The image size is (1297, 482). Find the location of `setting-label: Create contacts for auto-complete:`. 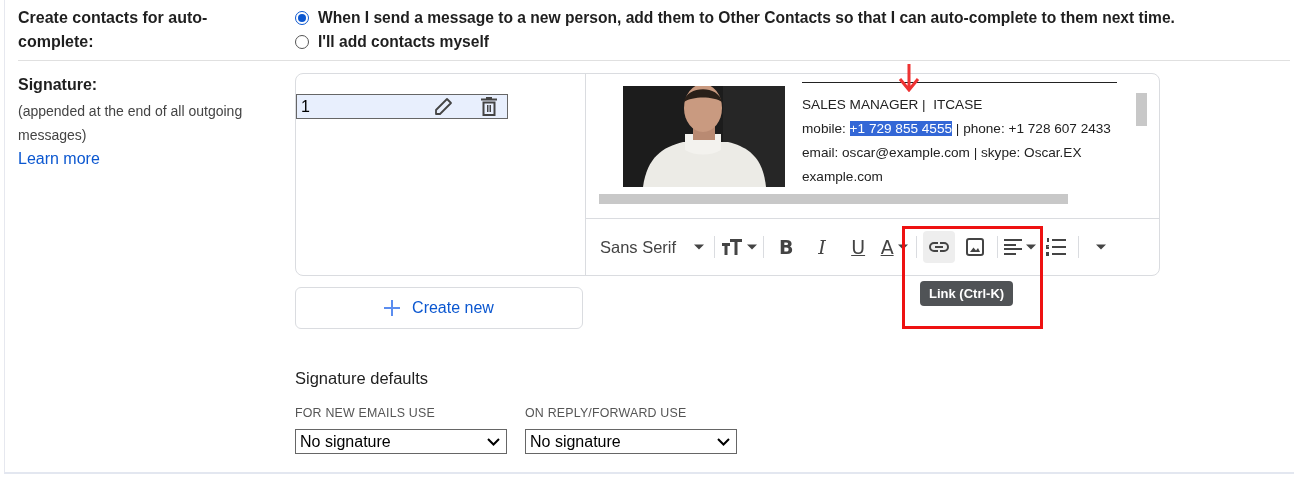

setting-label: Create contacts for auto-complete: is located at coordinates (113, 30).